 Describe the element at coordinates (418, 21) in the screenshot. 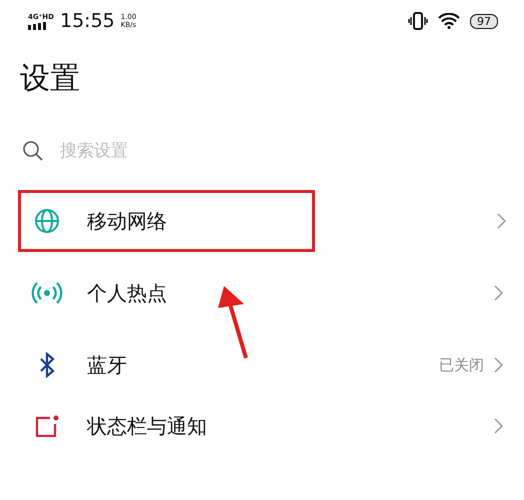

I see `vibrate-icon` at that location.